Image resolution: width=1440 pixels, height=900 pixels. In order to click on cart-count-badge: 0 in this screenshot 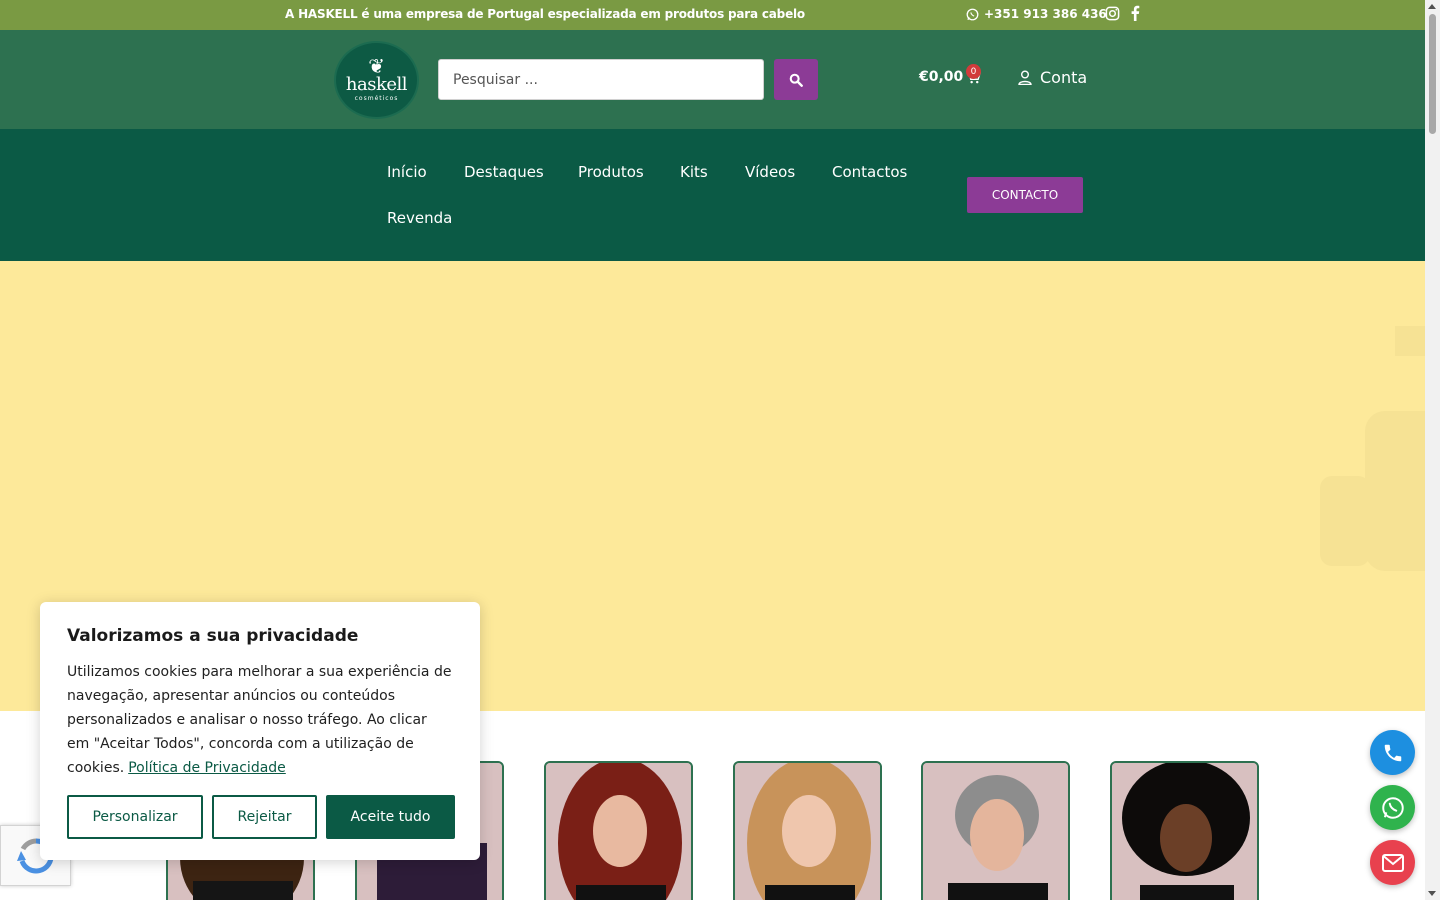, I will do `click(973, 71)`.